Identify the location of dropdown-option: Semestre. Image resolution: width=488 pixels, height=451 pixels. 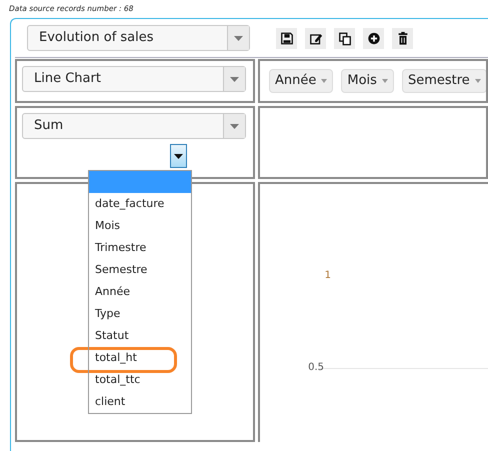
(140, 270).